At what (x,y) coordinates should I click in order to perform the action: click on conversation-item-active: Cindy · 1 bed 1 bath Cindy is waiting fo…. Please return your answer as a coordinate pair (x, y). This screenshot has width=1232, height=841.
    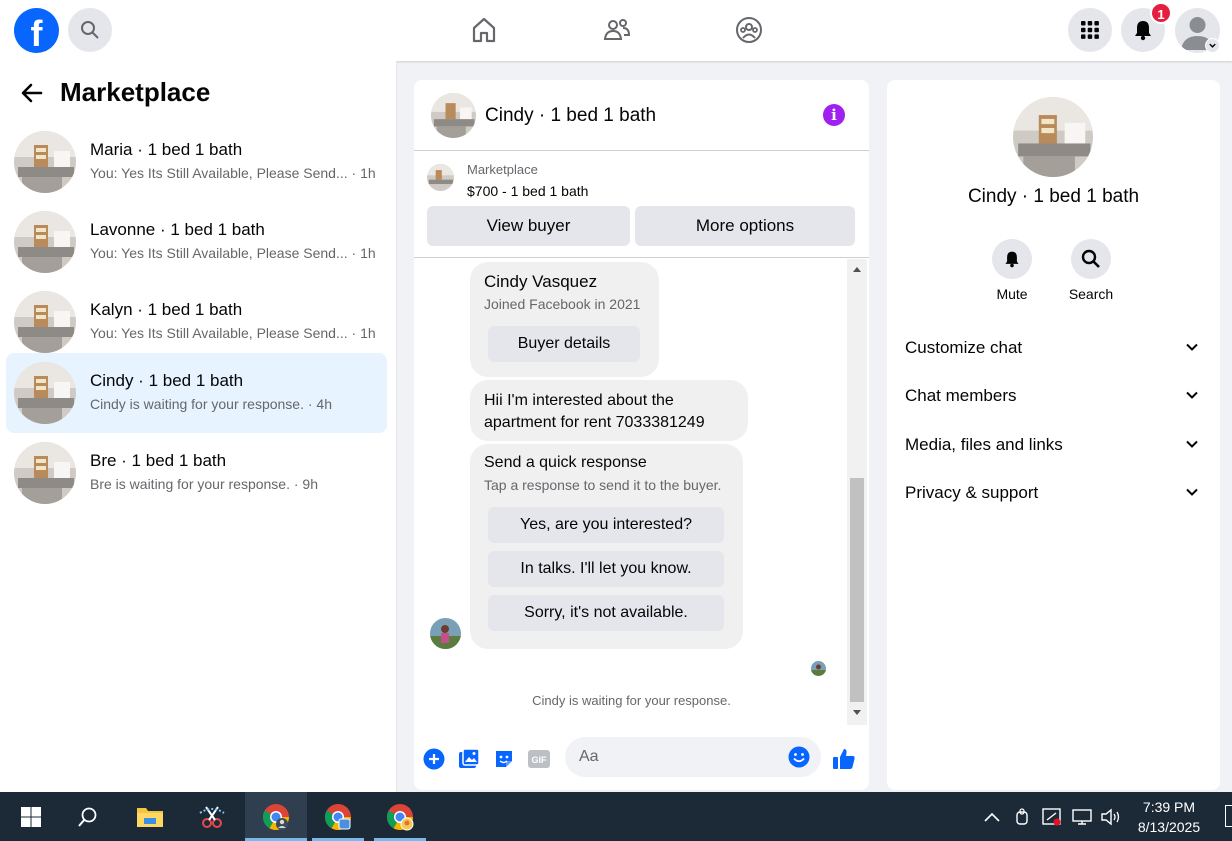
    Looking at the image, I should click on (196, 393).